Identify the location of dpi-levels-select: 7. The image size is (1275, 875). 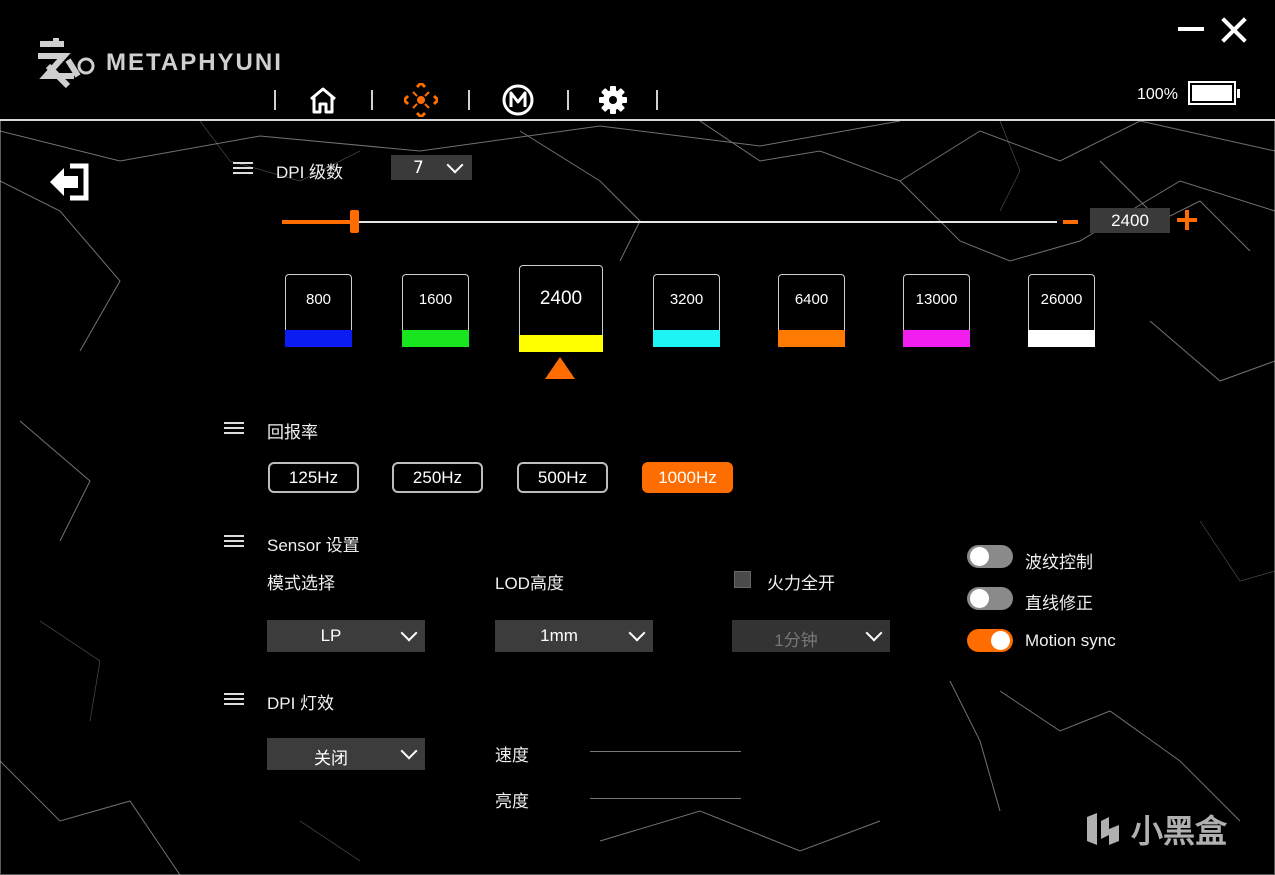
(431, 167).